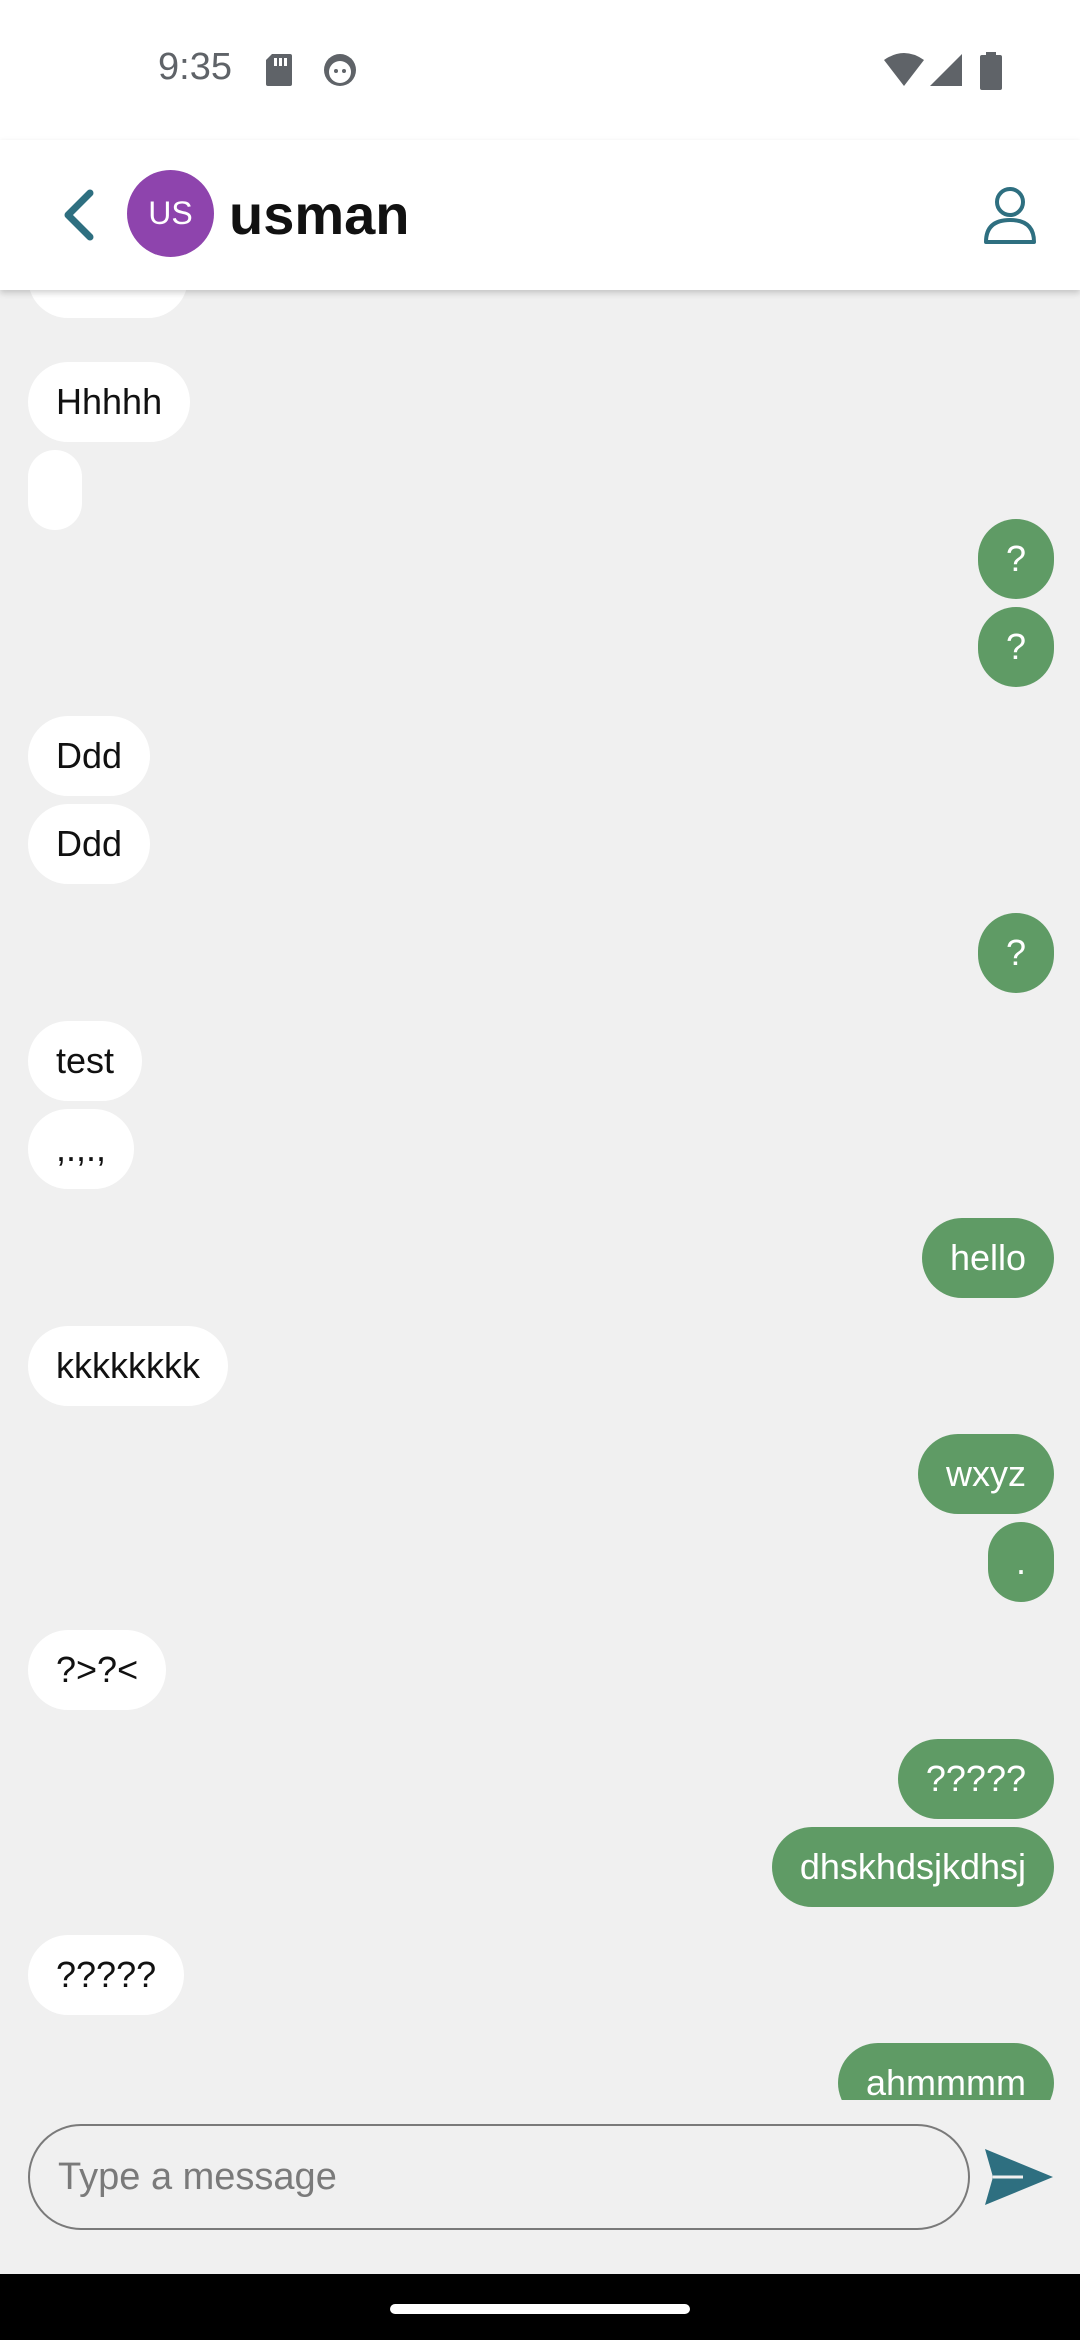 The width and height of the screenshot is (1080, 2340). What do you see at coordinates (128, 1366) in the screenshot?
I see `message-bubble-incoming: kkkkkkkk` at bounding box center [128, 1366].